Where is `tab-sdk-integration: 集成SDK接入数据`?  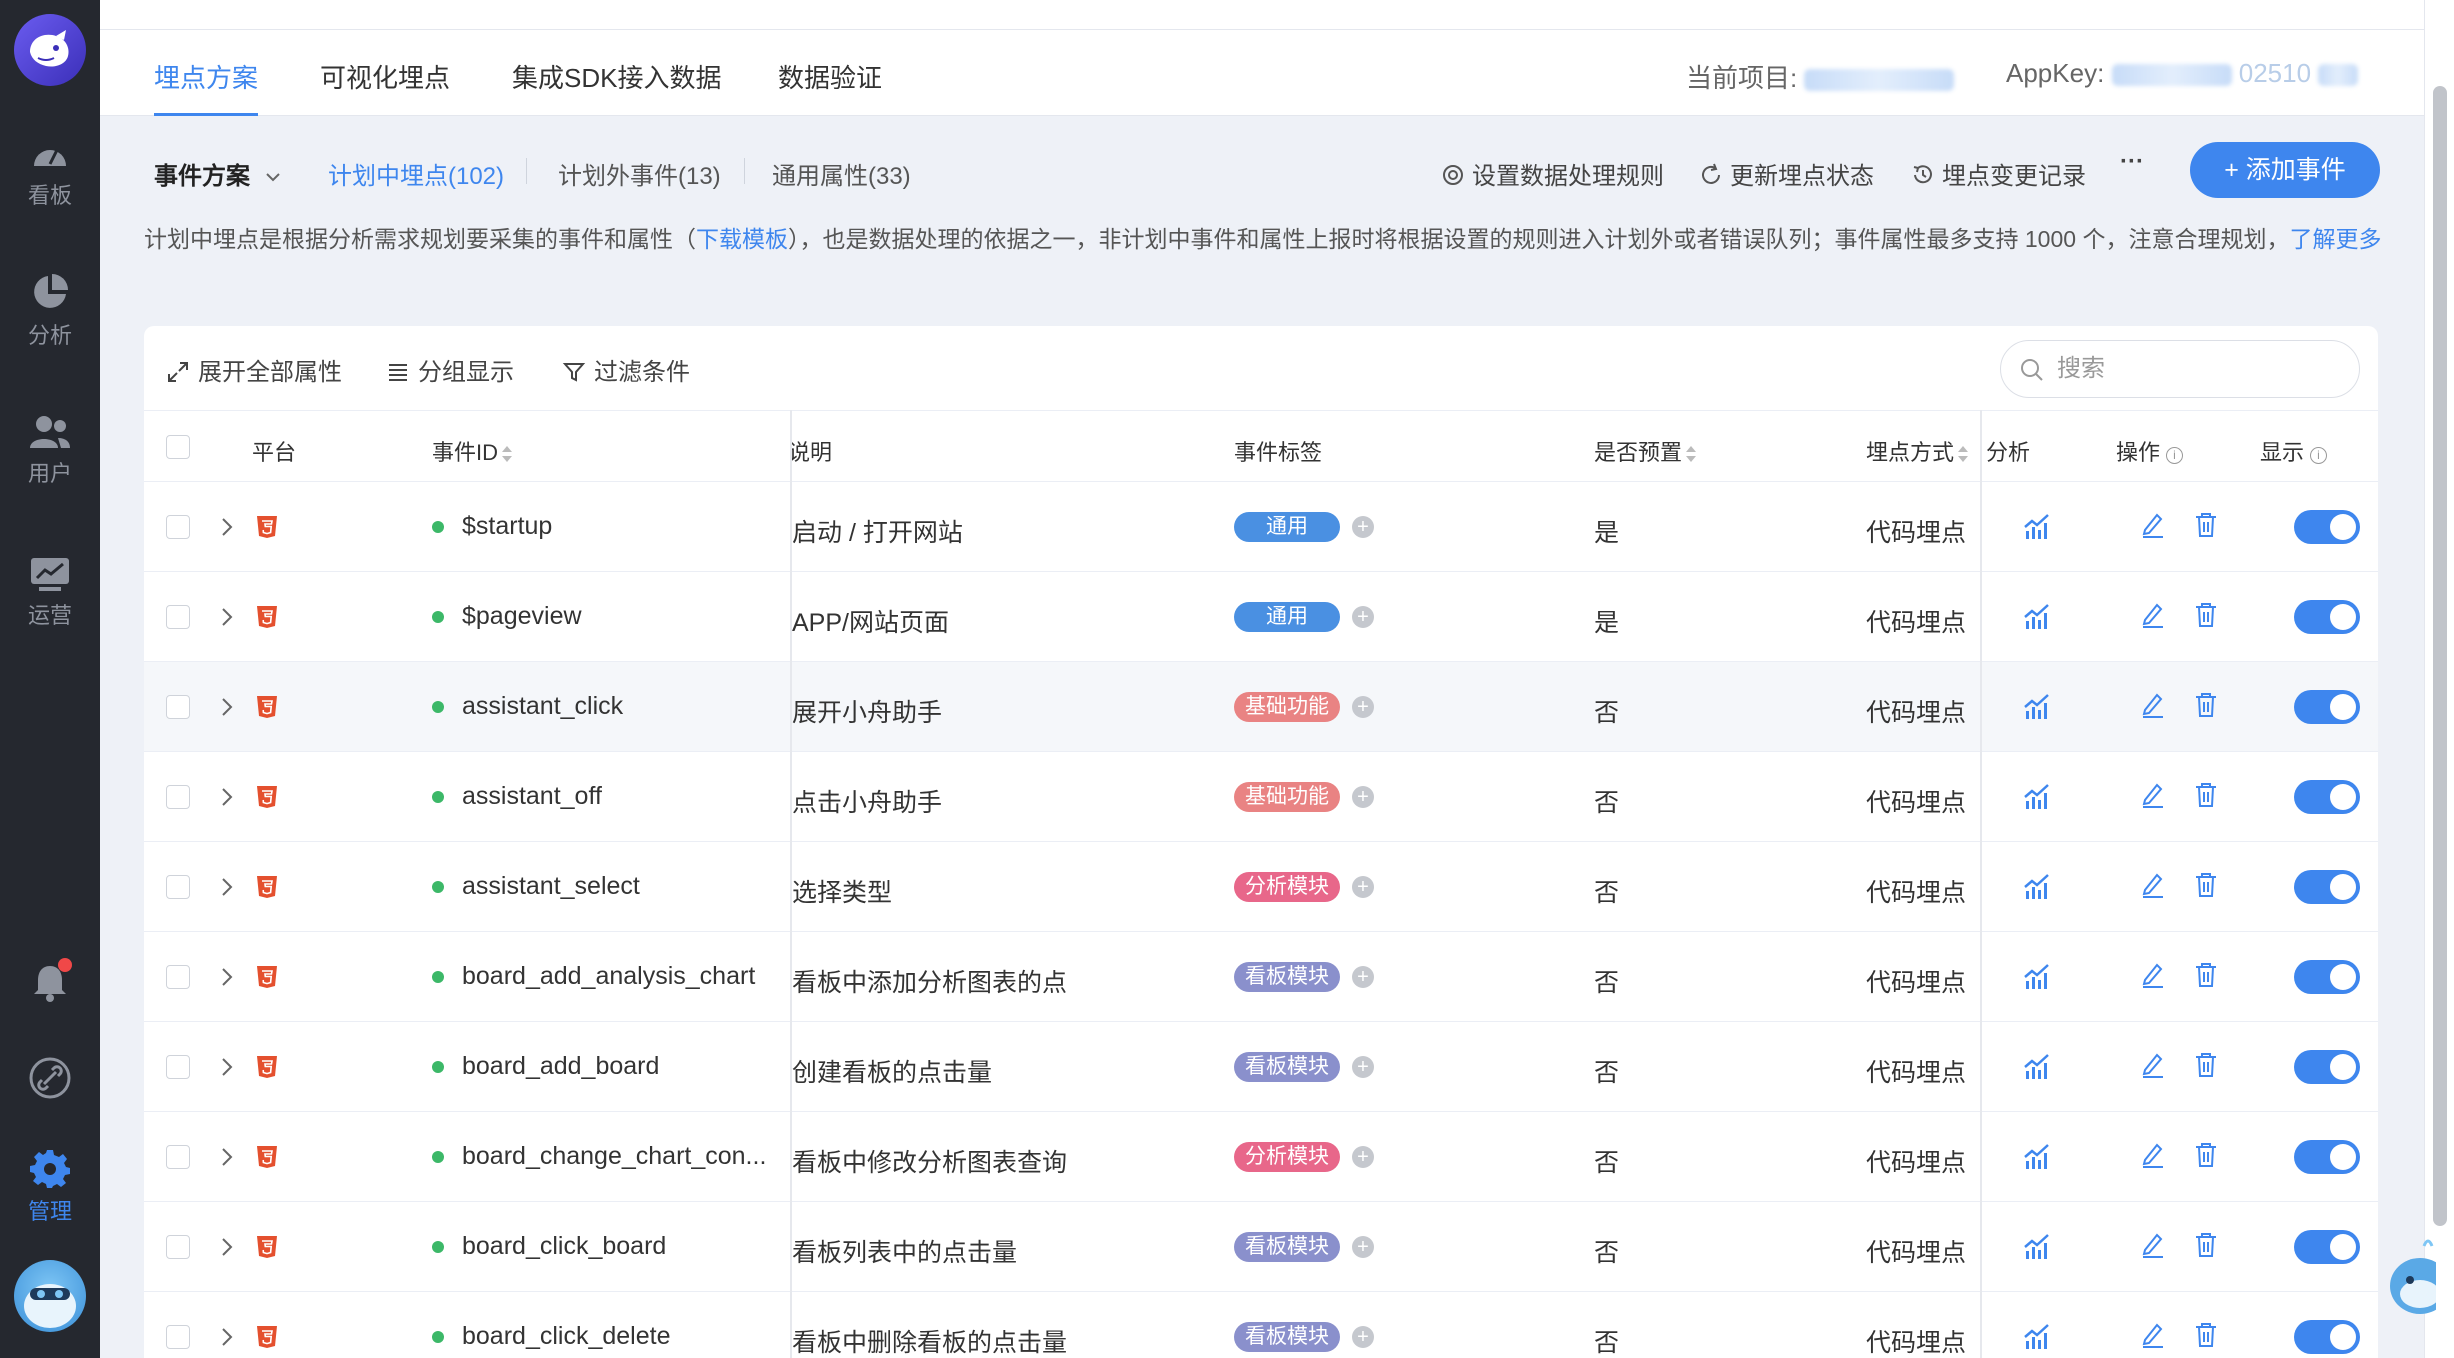
tab-sdk-integration: 集成SDK接入数据 is located at coordinates (616, 87).